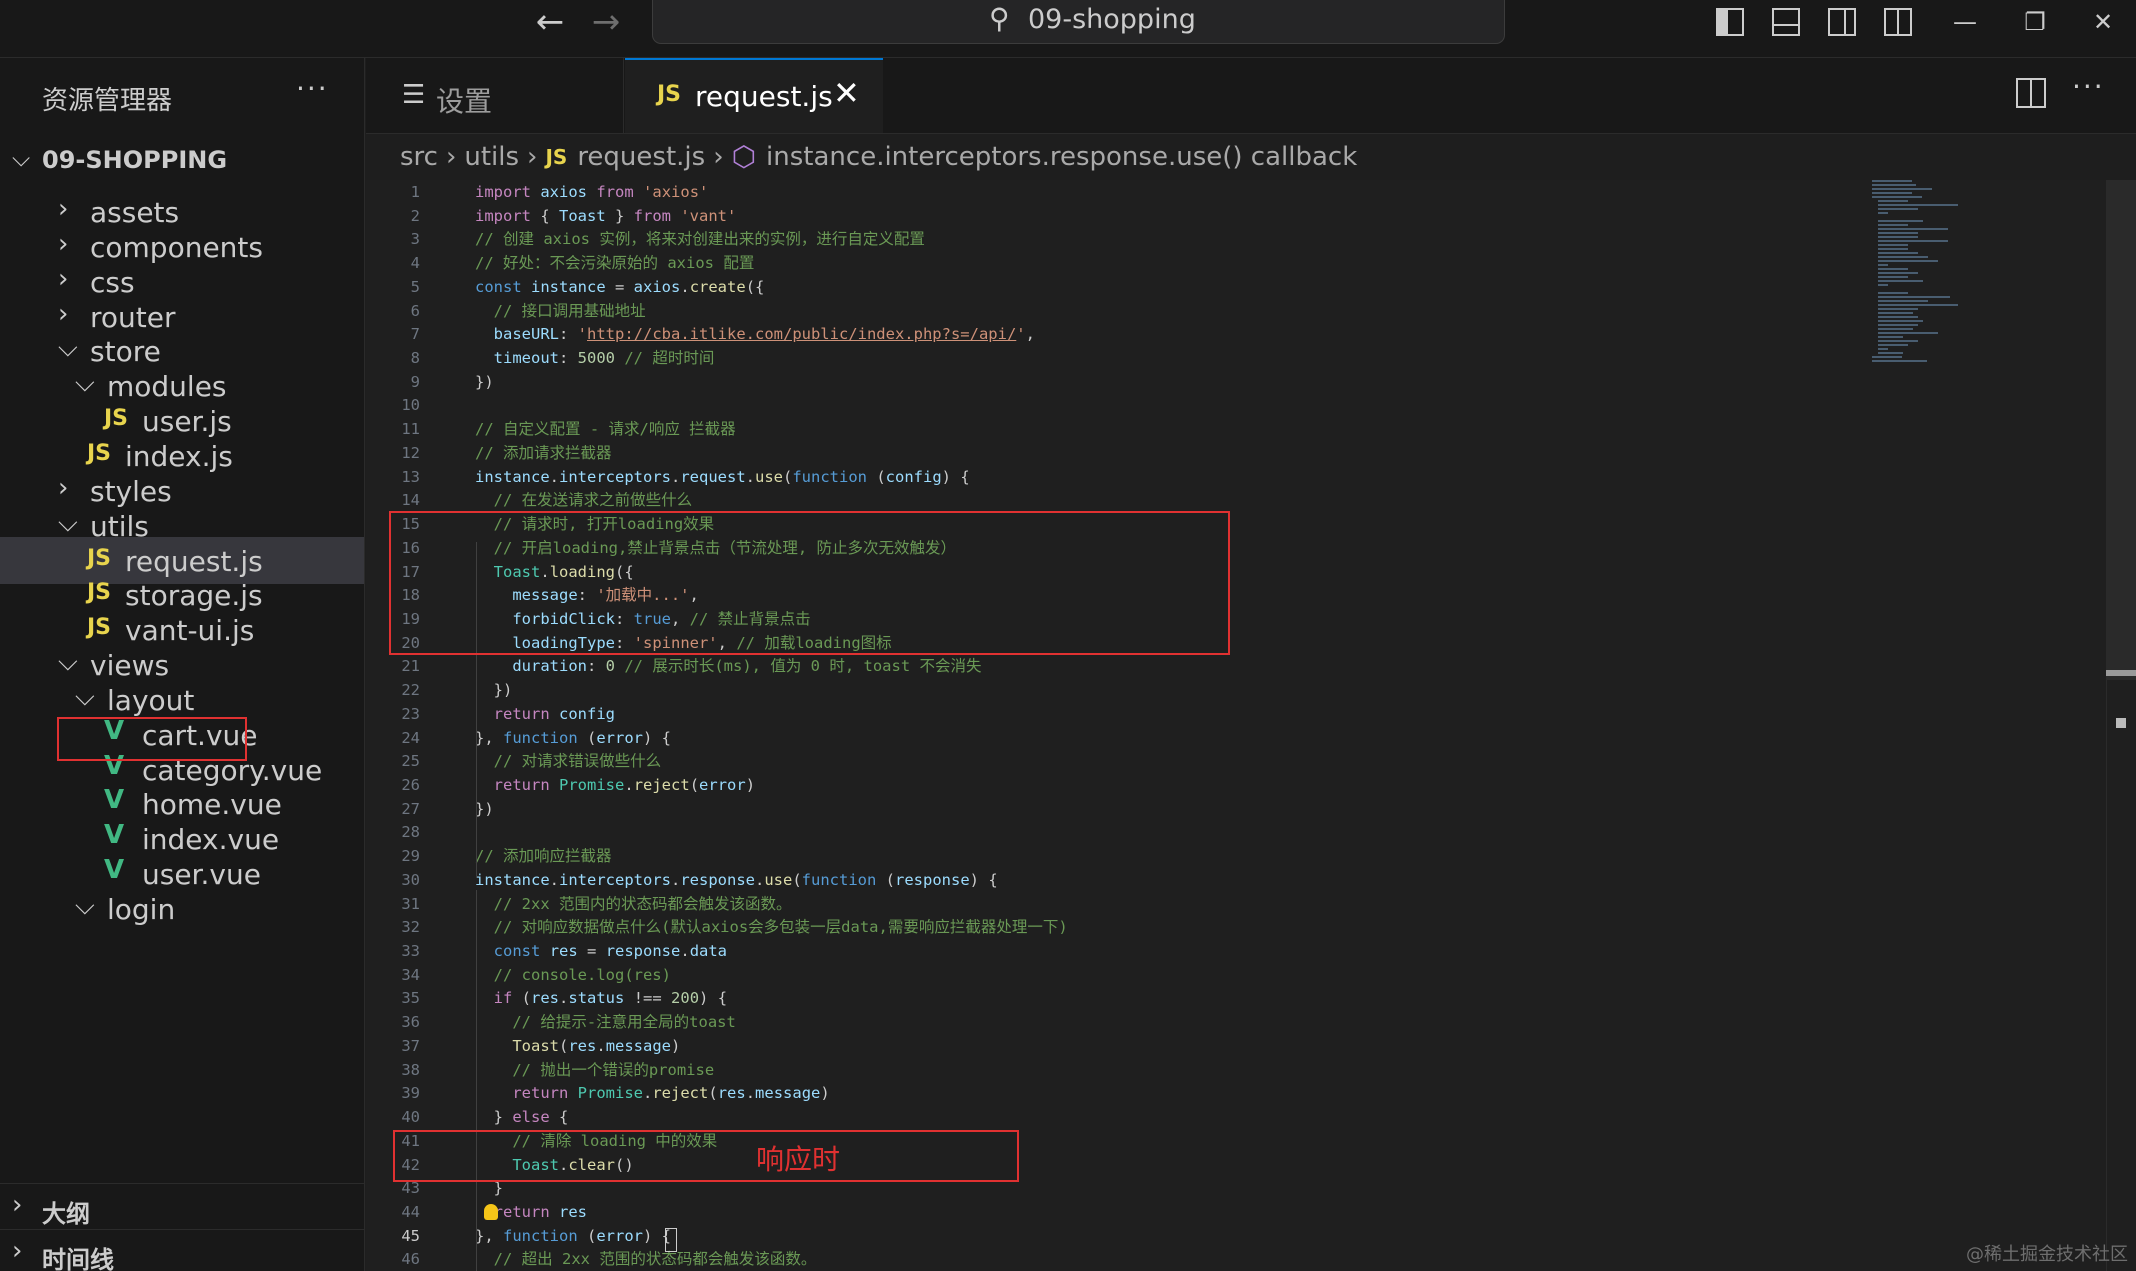  What do you see at coordinates (415, 215) in the screenshot?
I see `line-number: 2` at bounding box center [415, 215].